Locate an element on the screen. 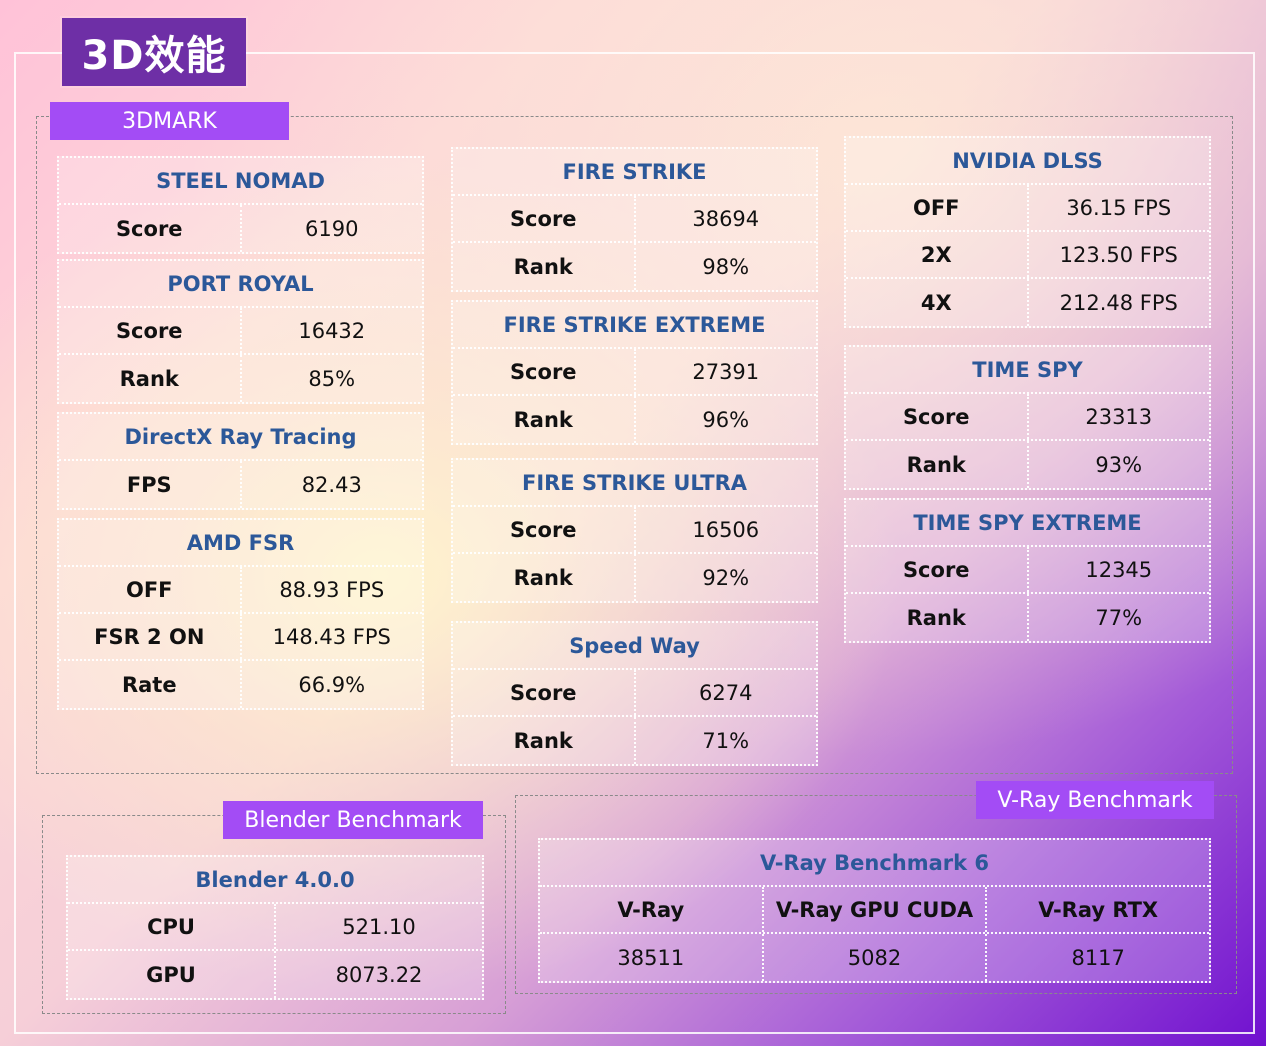 Image resolution: width=1266 pixels, height=1046 pixels. section-tag-vray: V-Ray Benchmark is located at coordinates (1095, 800).